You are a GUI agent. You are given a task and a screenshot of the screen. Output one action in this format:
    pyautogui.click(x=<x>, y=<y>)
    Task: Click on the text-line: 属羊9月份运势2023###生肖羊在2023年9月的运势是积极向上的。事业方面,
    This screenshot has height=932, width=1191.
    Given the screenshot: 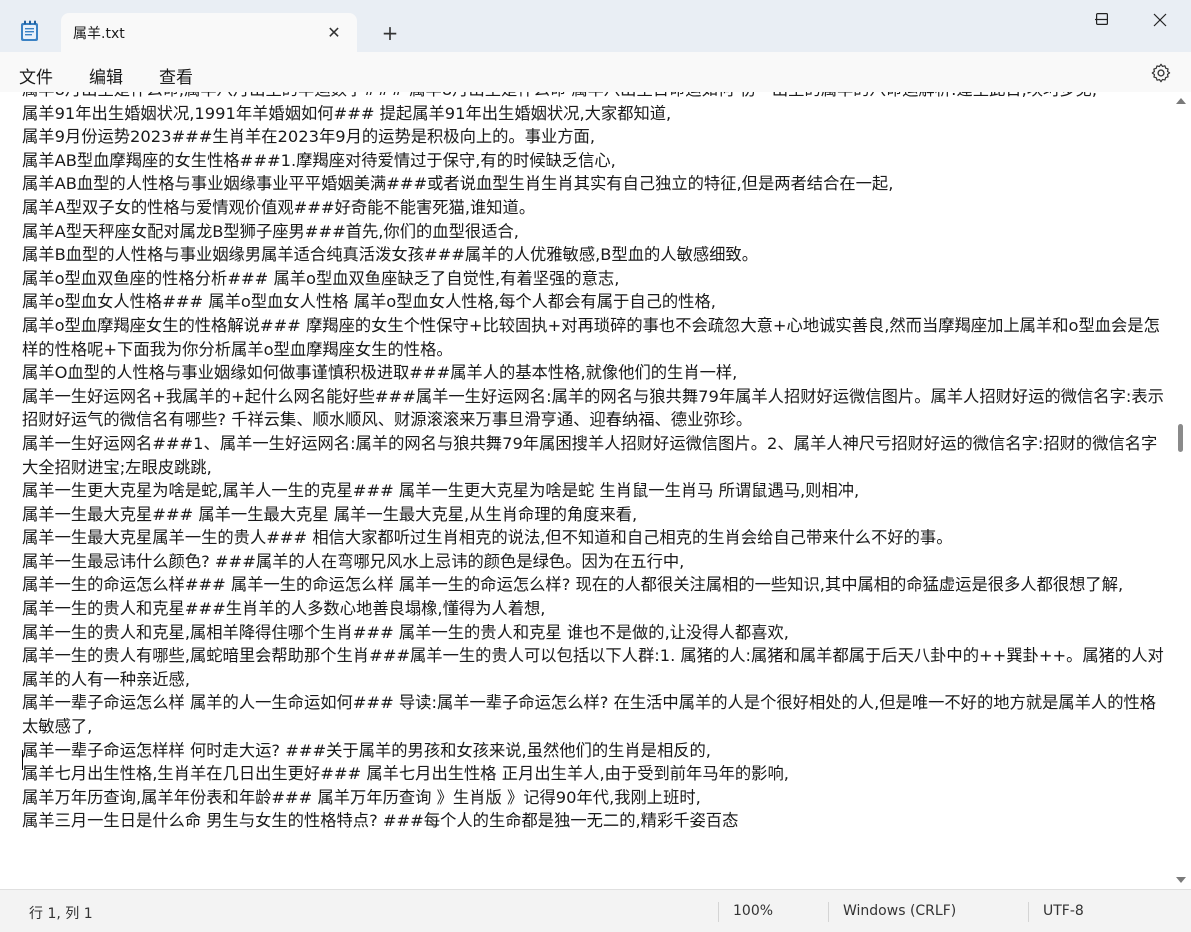 What is the action you would take?
    pyautogui.click(x=596, y=137)
    